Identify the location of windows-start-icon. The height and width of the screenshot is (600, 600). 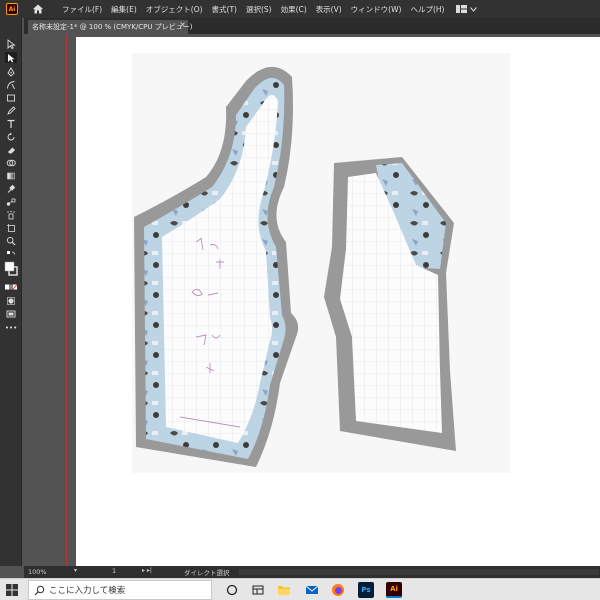
(12, 590).